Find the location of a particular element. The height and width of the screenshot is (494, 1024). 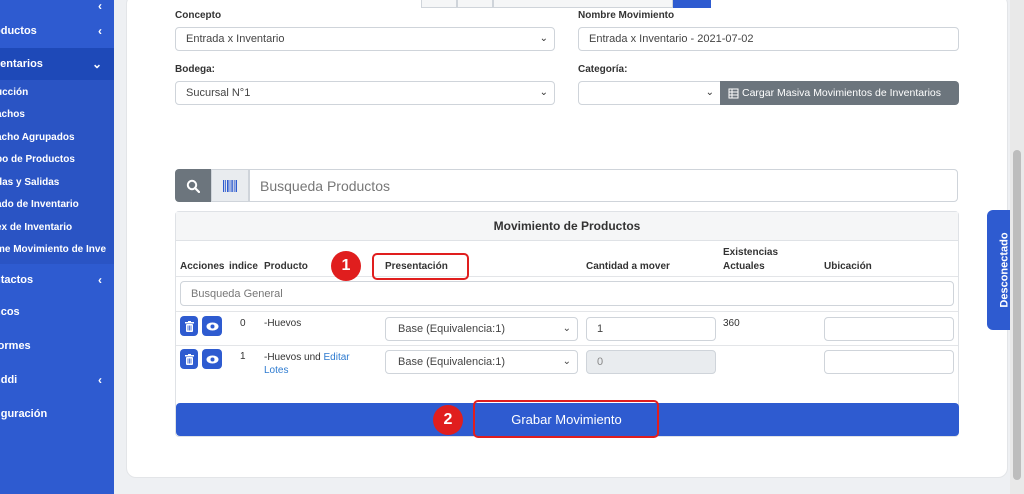

column-header-ubicacion: Ubicación is located at coordinates (848, 266).